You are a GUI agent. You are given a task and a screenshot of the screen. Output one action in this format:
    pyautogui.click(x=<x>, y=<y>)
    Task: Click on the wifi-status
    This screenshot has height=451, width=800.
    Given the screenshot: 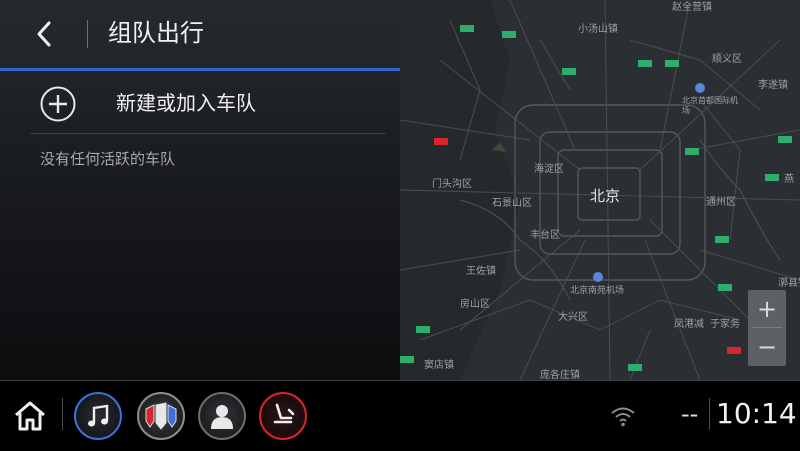 What is the action you would take?
    pyautogui.click(x=623, y=416)
    